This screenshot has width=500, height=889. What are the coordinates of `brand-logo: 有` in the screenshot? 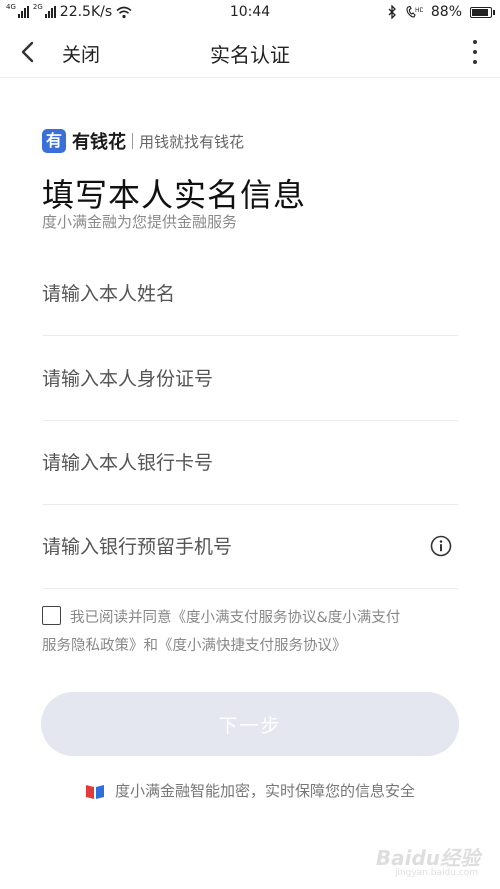 It's located at (54, 141).